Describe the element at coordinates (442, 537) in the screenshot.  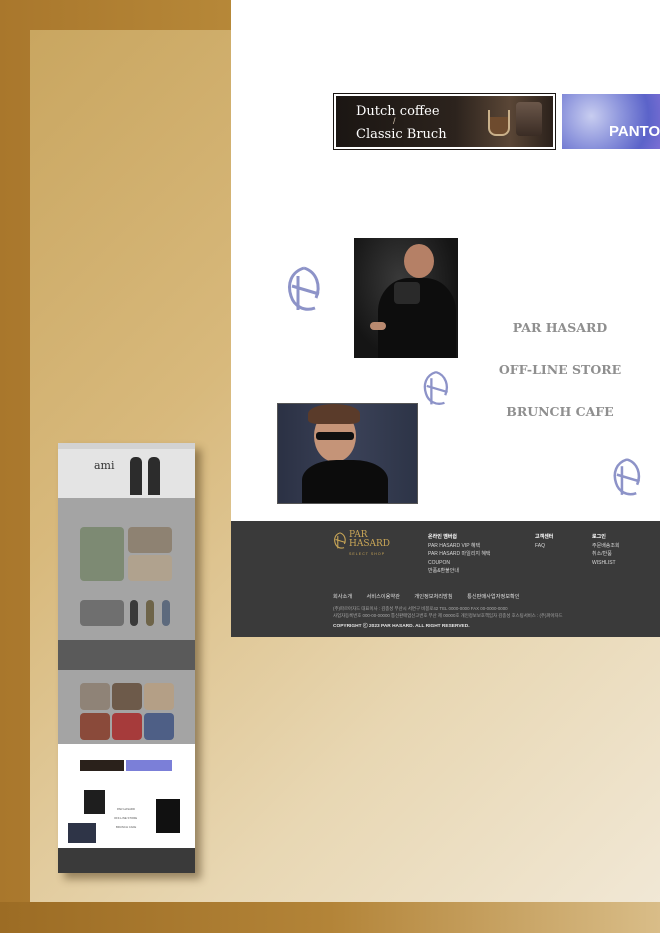
I see `footer-column-head: 온라인 멤버쉽` at that location.